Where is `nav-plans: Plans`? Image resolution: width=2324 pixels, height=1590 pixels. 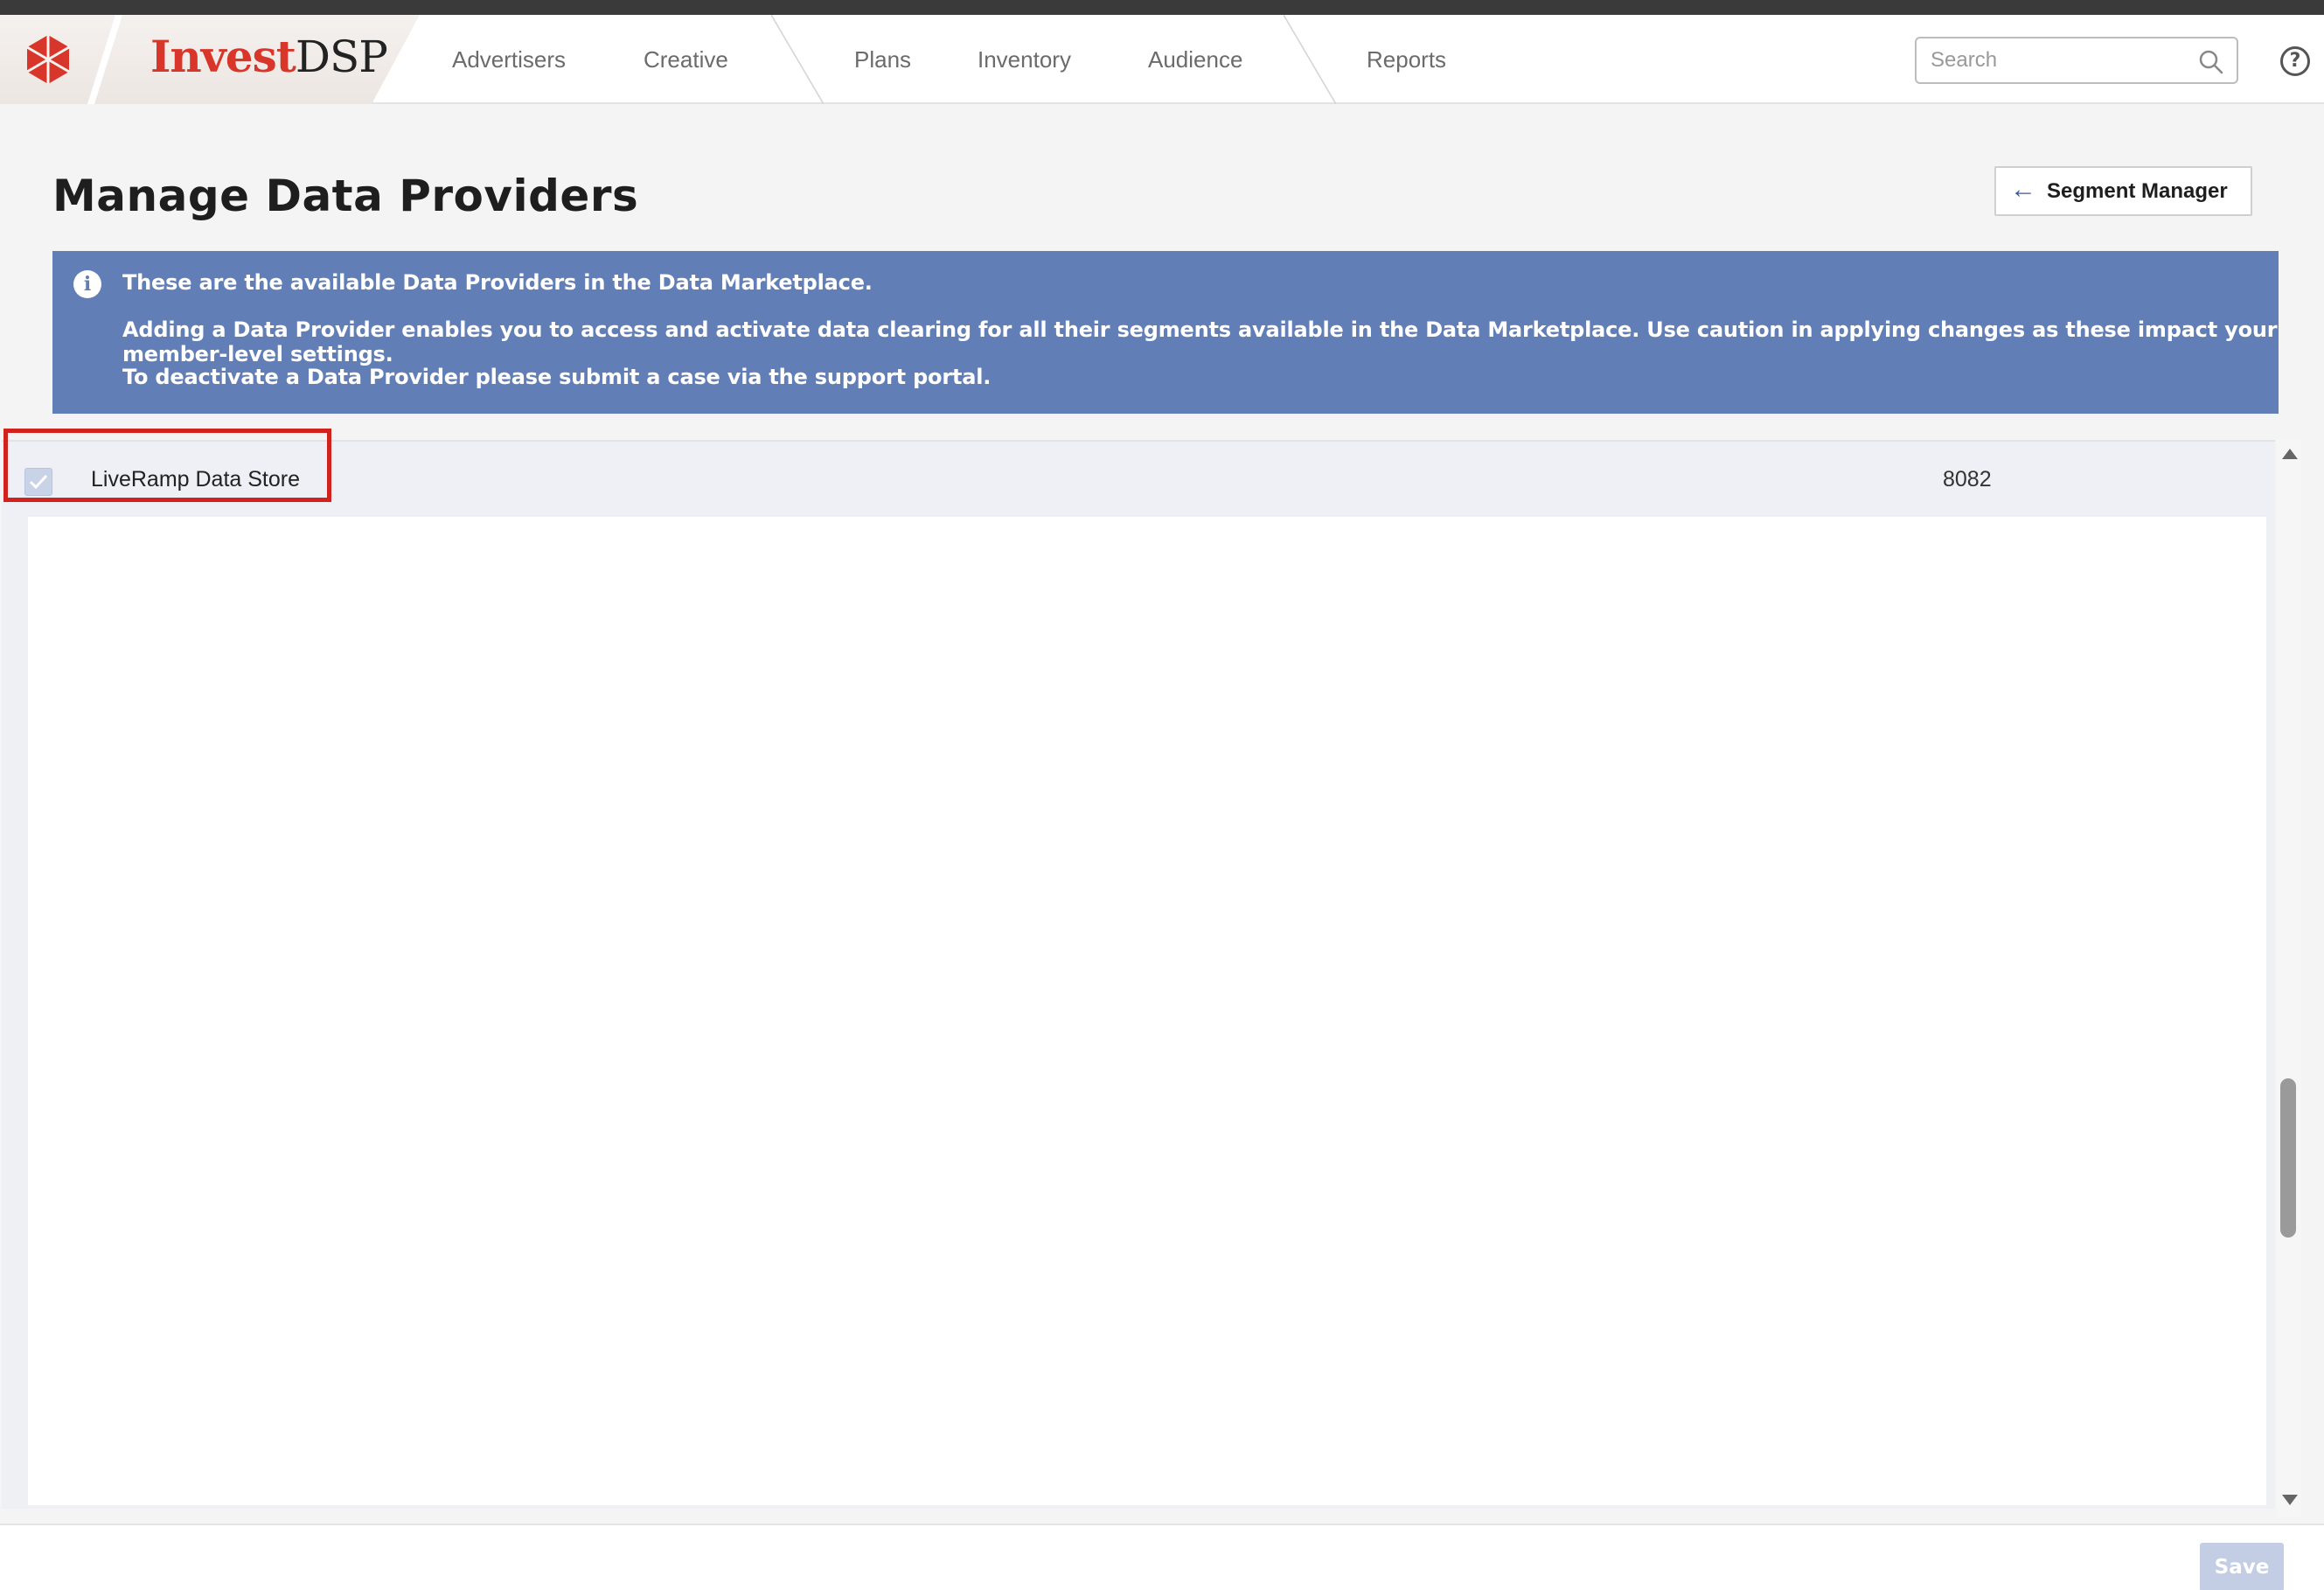 nav-plans: Plans is located at coordinates (882, 59).